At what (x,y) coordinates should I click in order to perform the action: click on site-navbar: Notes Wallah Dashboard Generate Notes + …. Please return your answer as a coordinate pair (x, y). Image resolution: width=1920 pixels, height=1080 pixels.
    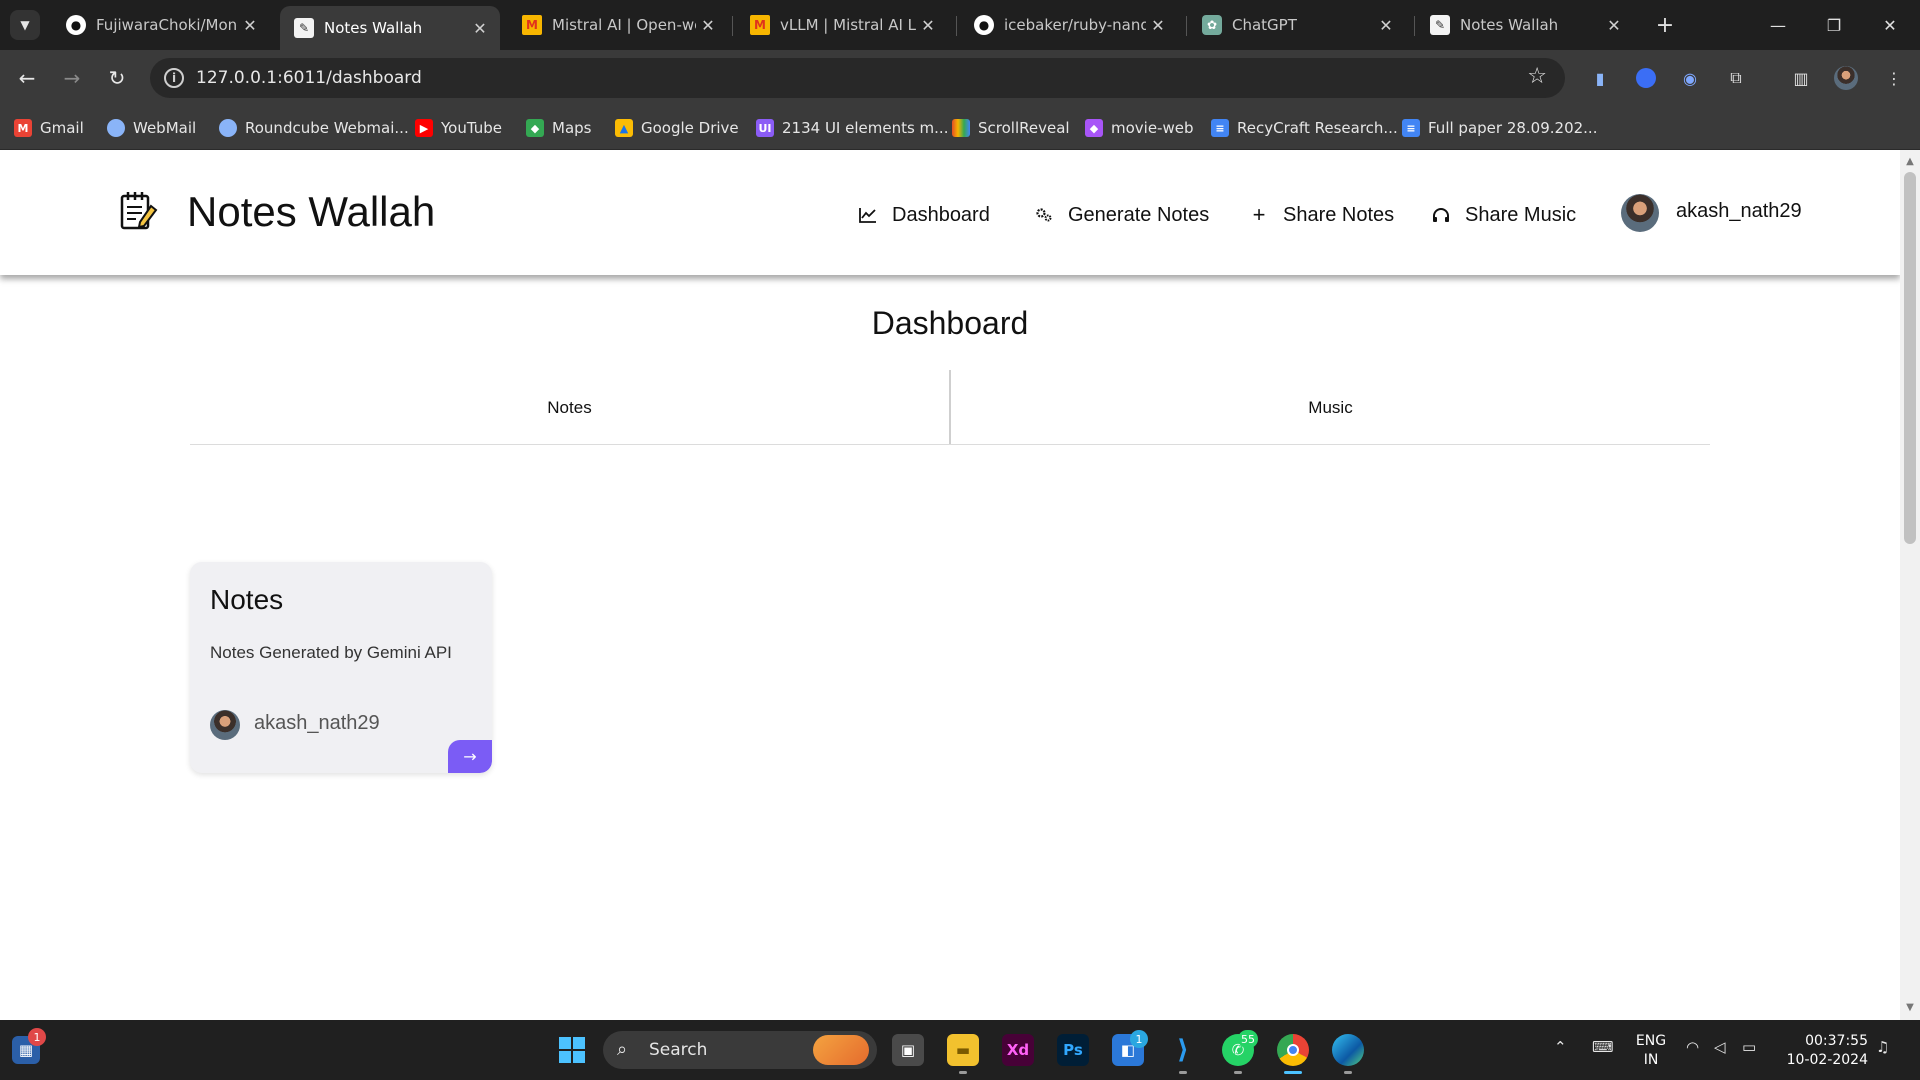
    Looking at the image, I should click on (950, 212).